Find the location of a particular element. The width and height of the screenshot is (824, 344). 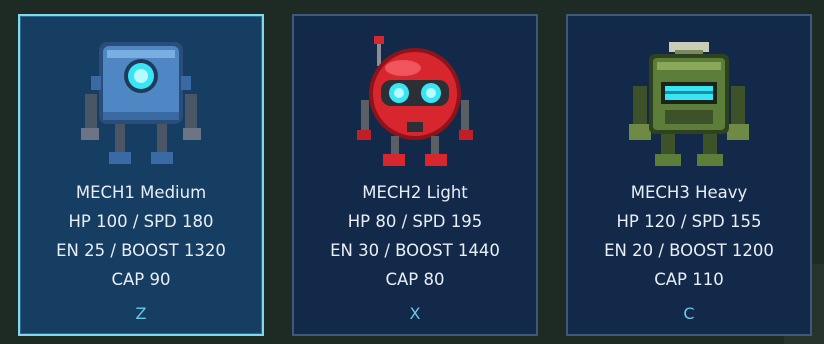

mech-stats-cap: CAP 110 is located at coordinates (689, 279).